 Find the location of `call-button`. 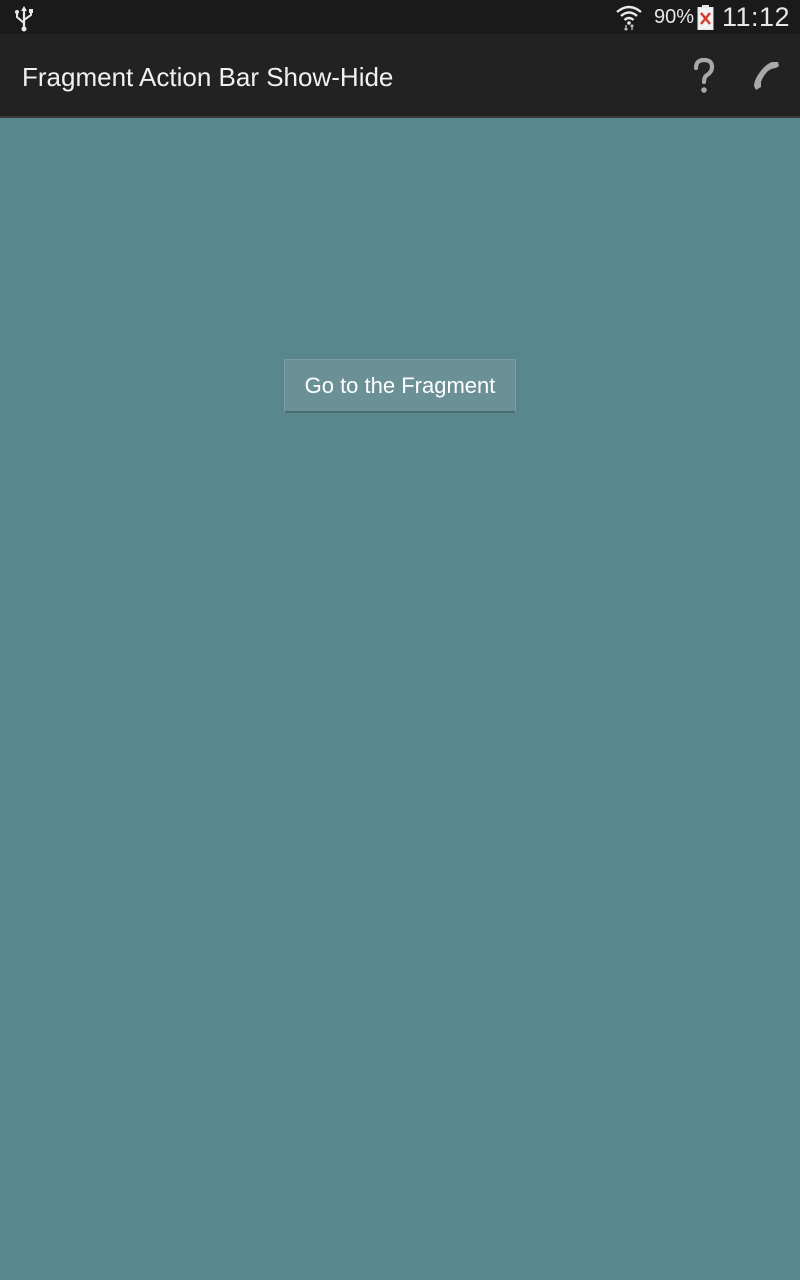

call-button is located at coordinates (766, 76).